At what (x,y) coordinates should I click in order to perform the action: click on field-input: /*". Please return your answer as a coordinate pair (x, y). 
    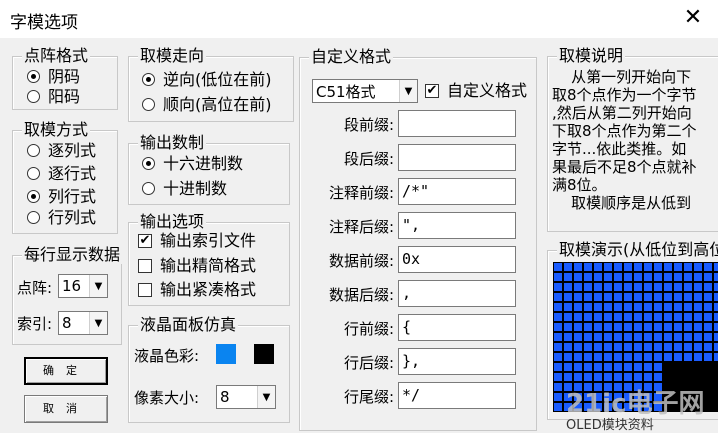
    Looking at the image, I should click on (457, 191).